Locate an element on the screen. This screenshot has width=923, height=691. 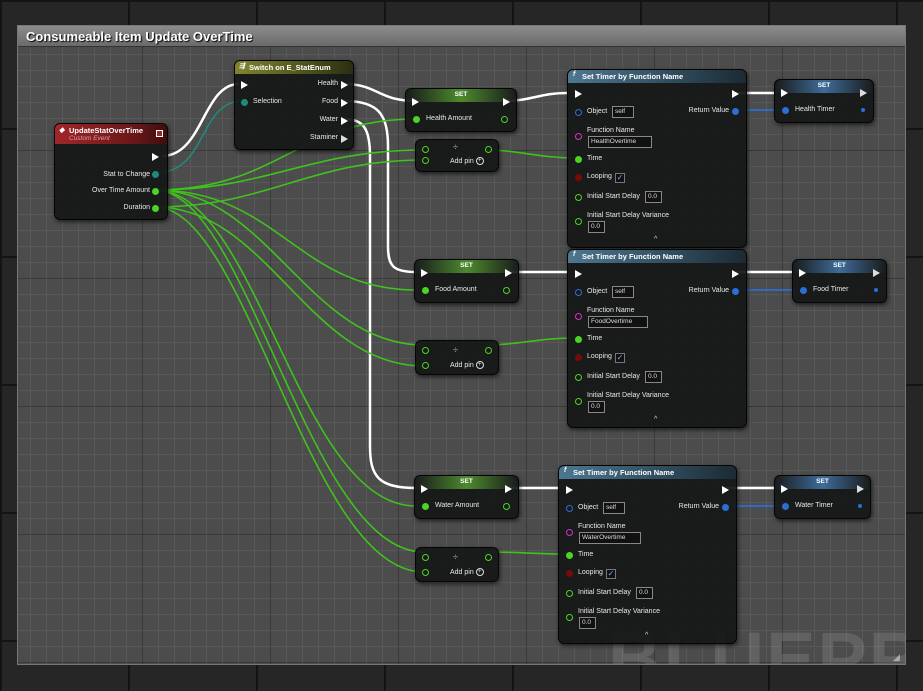
function-name-field: FoodOvertime is located at coordinates (618, 322).